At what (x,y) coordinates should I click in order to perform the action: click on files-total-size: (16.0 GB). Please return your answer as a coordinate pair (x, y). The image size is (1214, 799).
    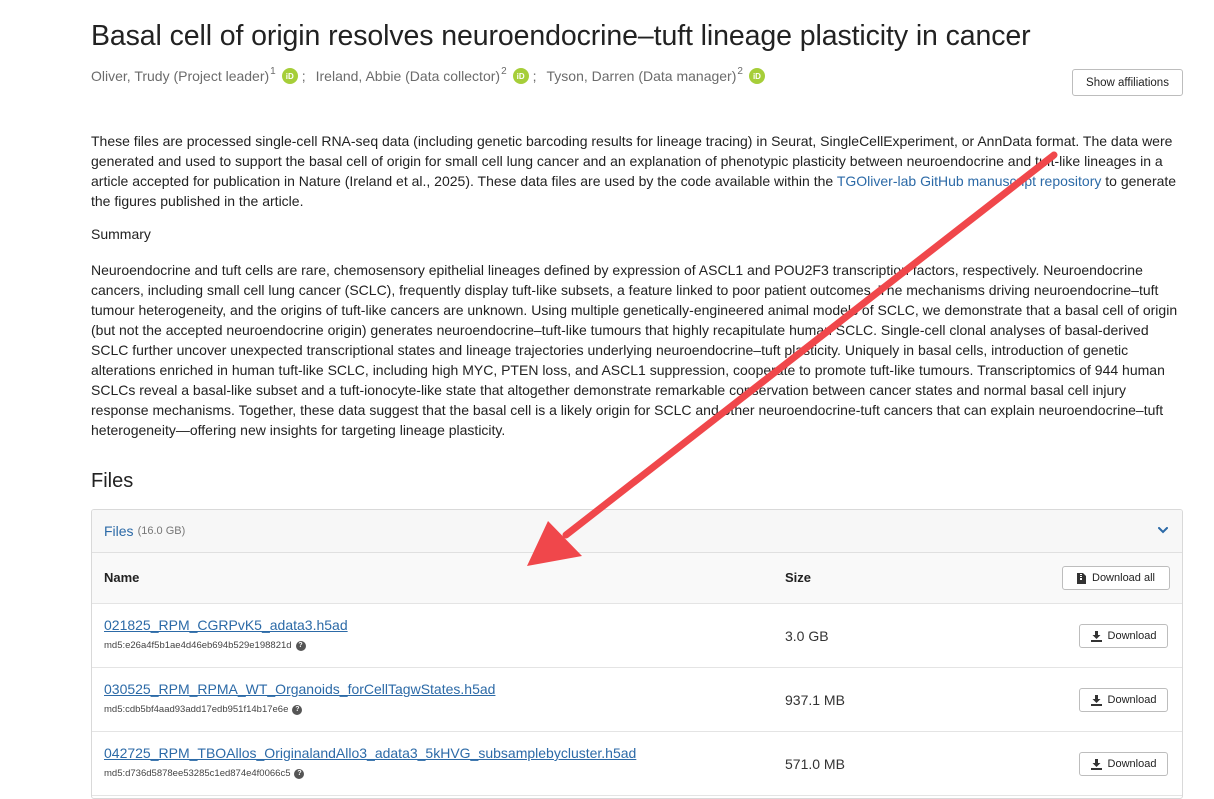
    Looking at the image, I should click on (161, 531).